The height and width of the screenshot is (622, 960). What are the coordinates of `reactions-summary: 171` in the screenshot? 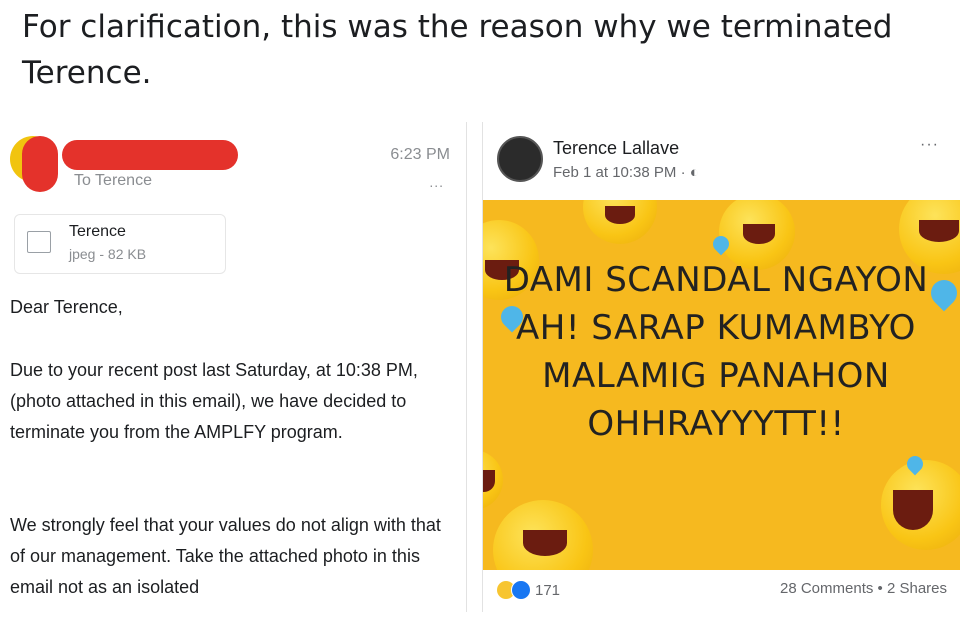 It's located at (528, 591).